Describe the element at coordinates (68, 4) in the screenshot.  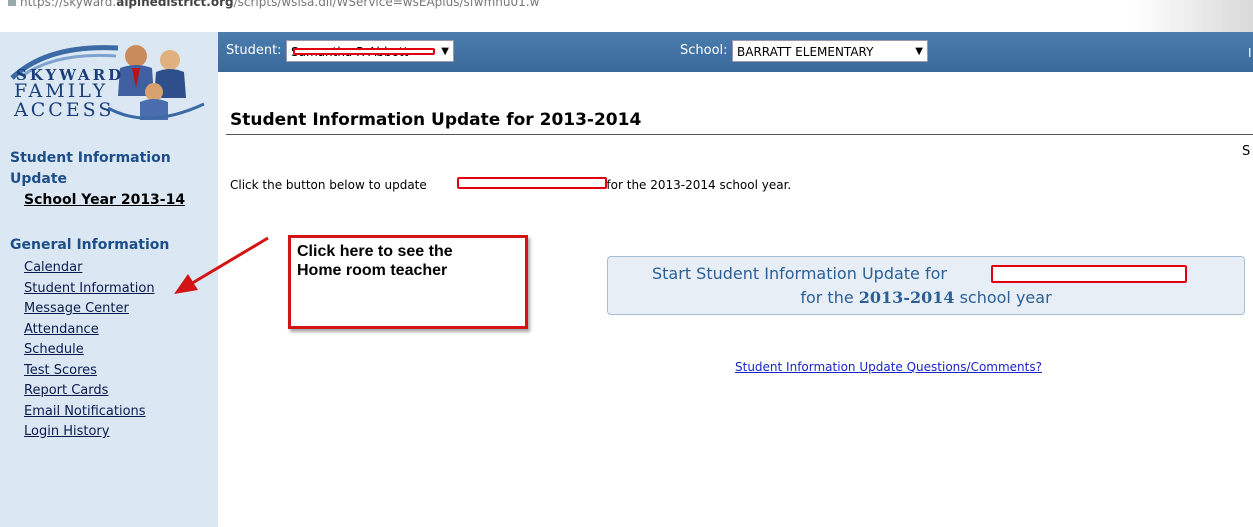
I see `url-prefix: https://skyward.` at that location.